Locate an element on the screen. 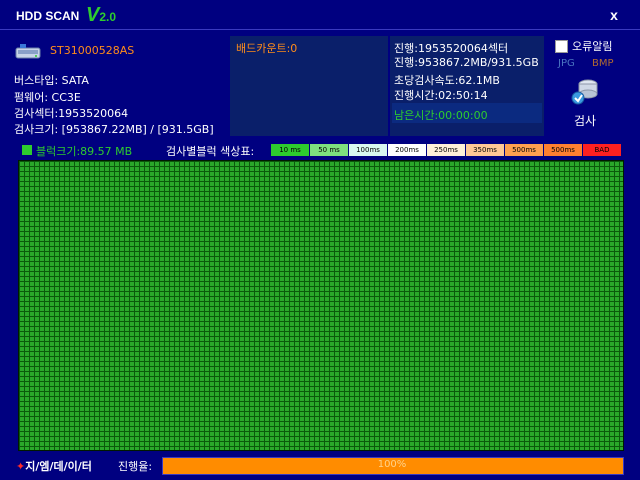 The image size is (640, 480). title-divider is located at coordinates (320, 29).